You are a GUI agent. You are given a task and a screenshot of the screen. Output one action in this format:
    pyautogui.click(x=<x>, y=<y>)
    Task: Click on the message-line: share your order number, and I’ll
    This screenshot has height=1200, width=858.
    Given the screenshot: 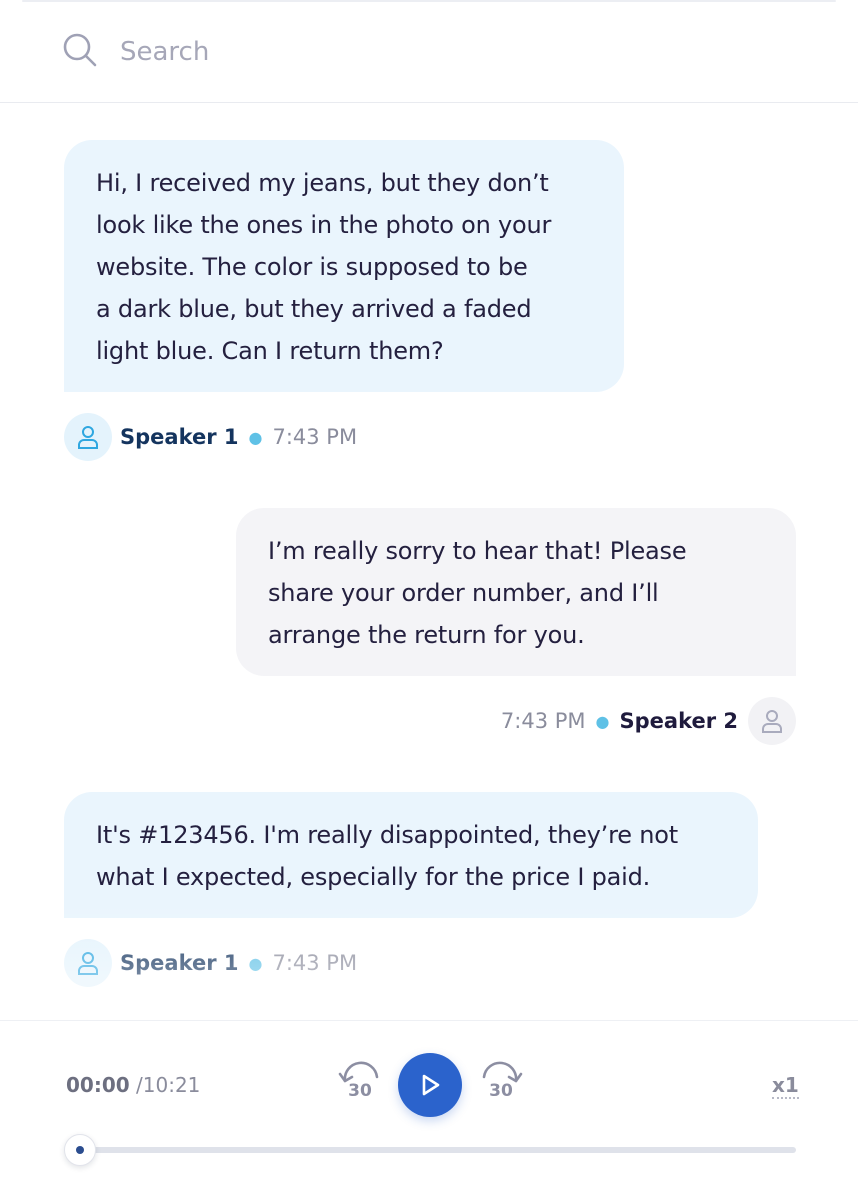 What is the action you would take?
    pyautogui.click(x=463, y=593)
    